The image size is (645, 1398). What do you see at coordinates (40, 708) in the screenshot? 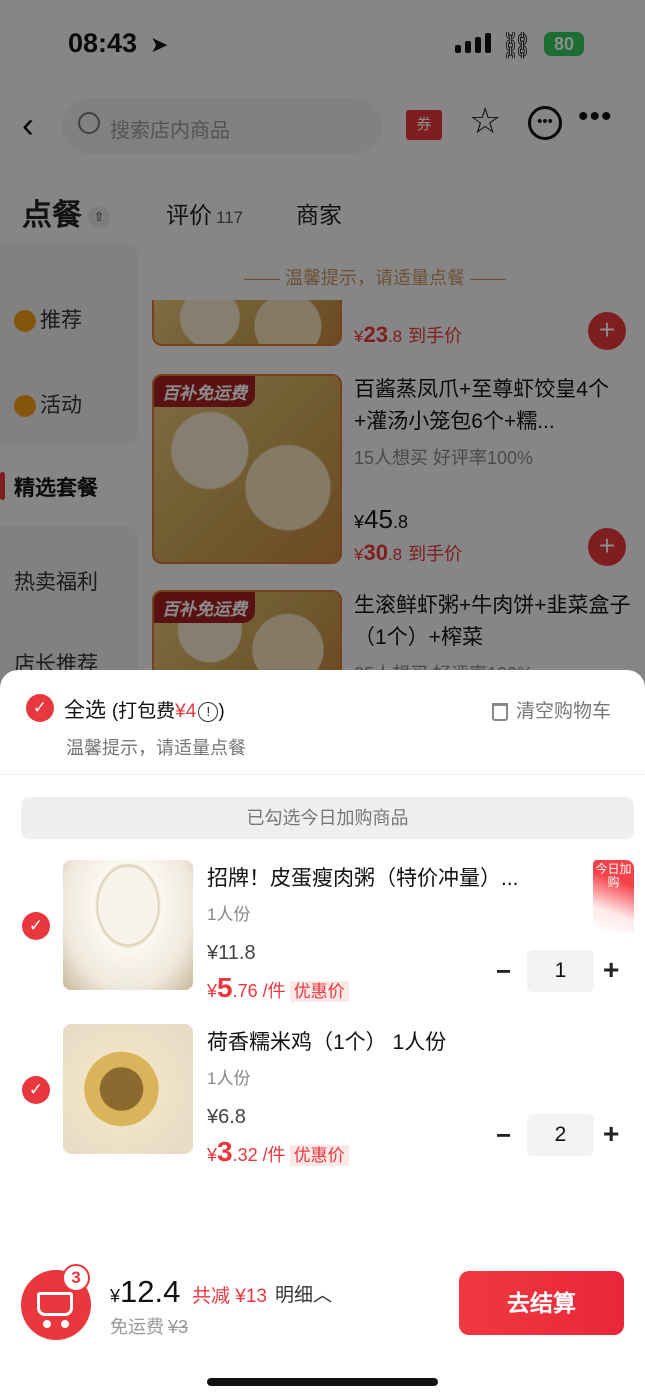
I see `select-all-checkbox: ✓` at bounding box center [40, 708].